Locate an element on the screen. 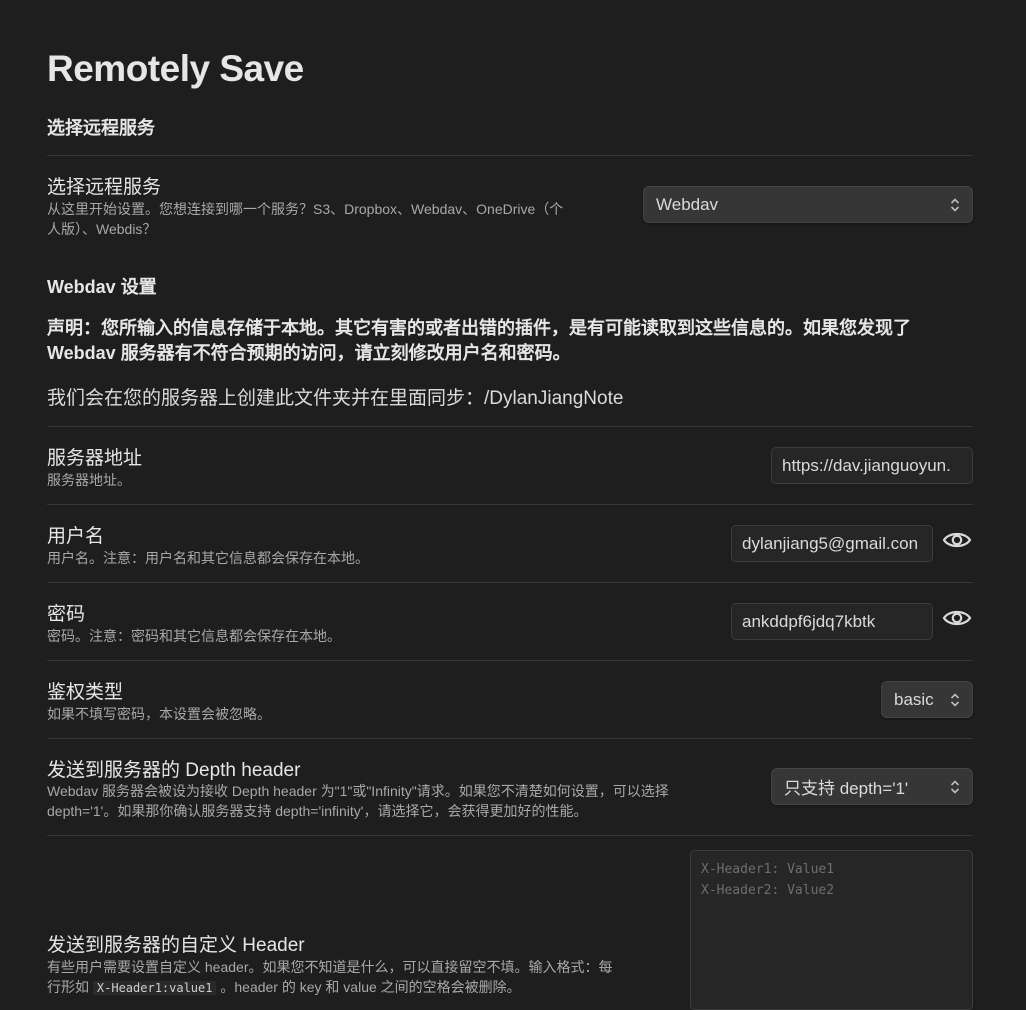  depth-select: 只支持 depth='1' is located at coordinates (872, 786).